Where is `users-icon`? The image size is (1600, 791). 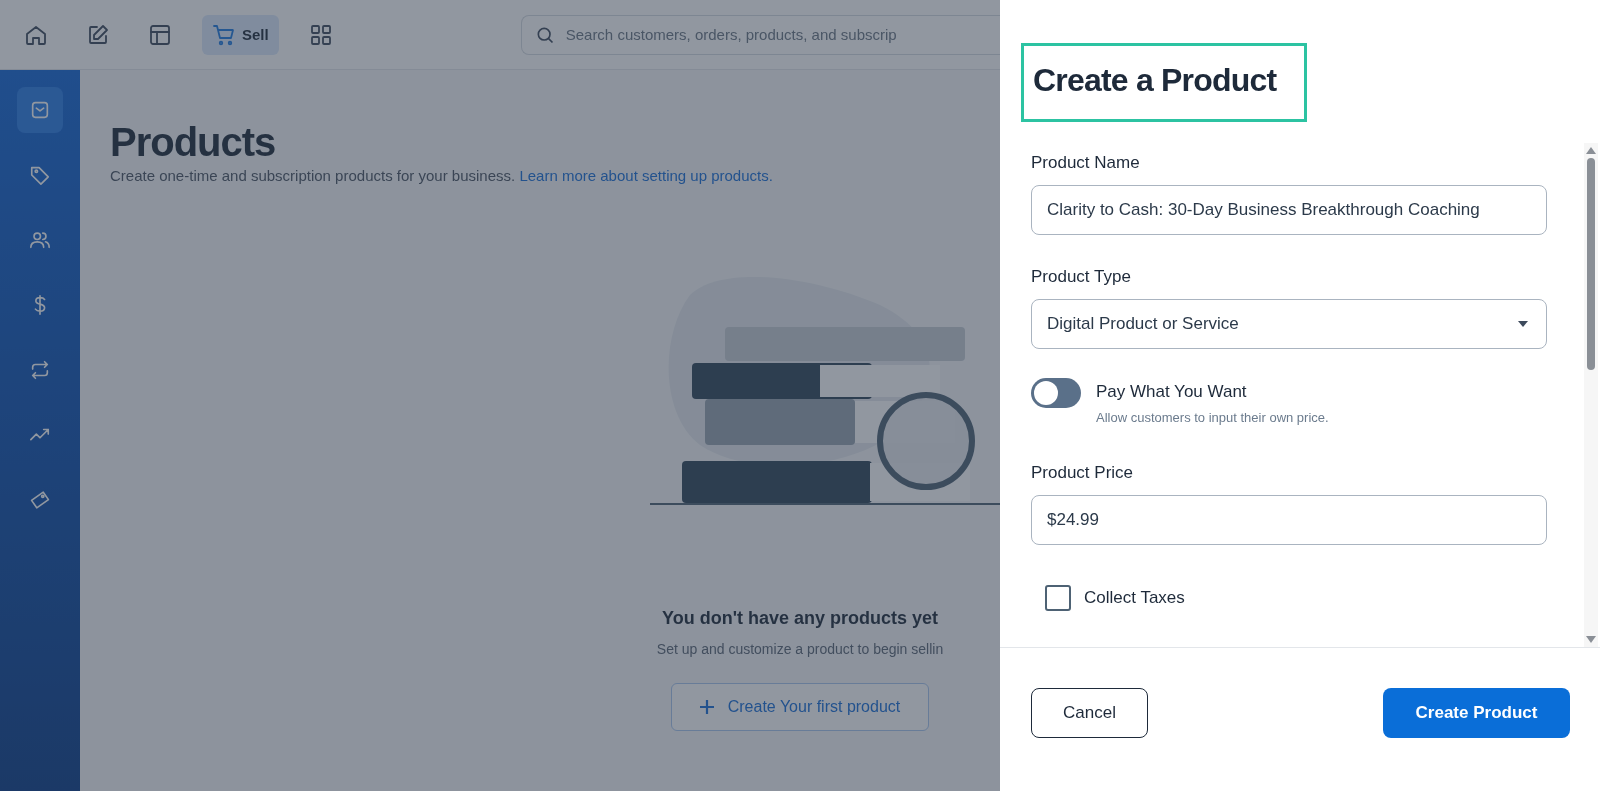 users-icon is located at coordinates (40, 240).